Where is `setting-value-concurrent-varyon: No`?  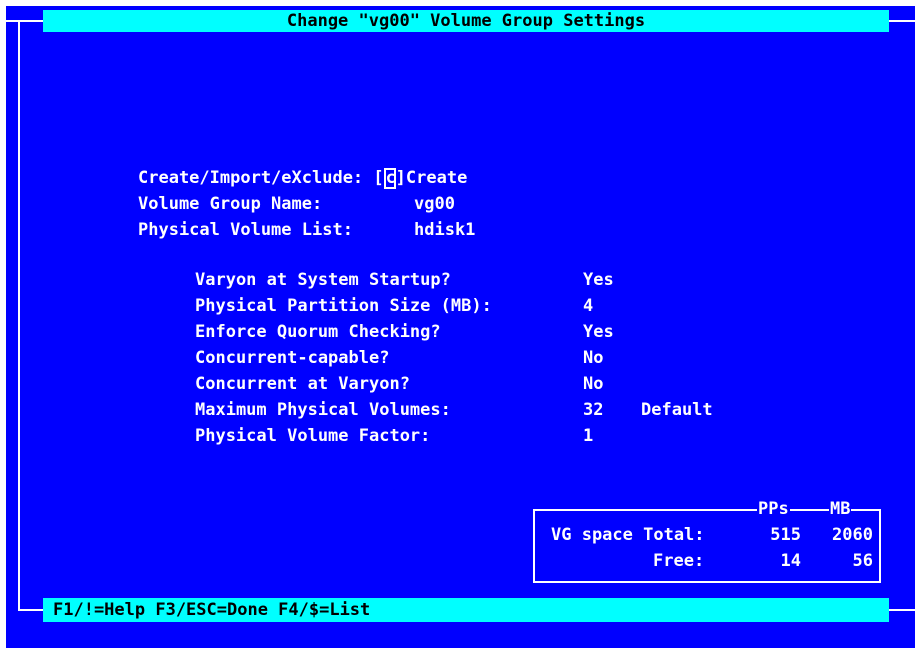
setting-value-concurrent-varyon: No is located at coordinates (593, 384).